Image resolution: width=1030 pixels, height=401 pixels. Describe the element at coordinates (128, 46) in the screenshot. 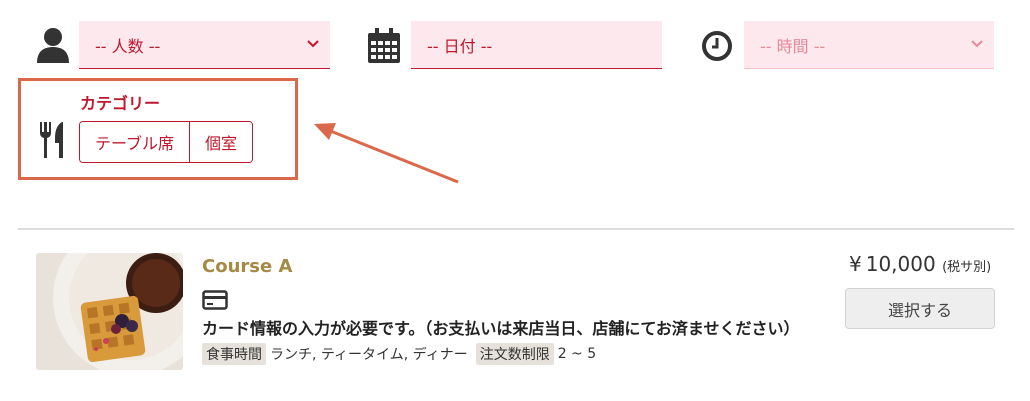

I see `people-select-value: -- 人数 --` at that location.